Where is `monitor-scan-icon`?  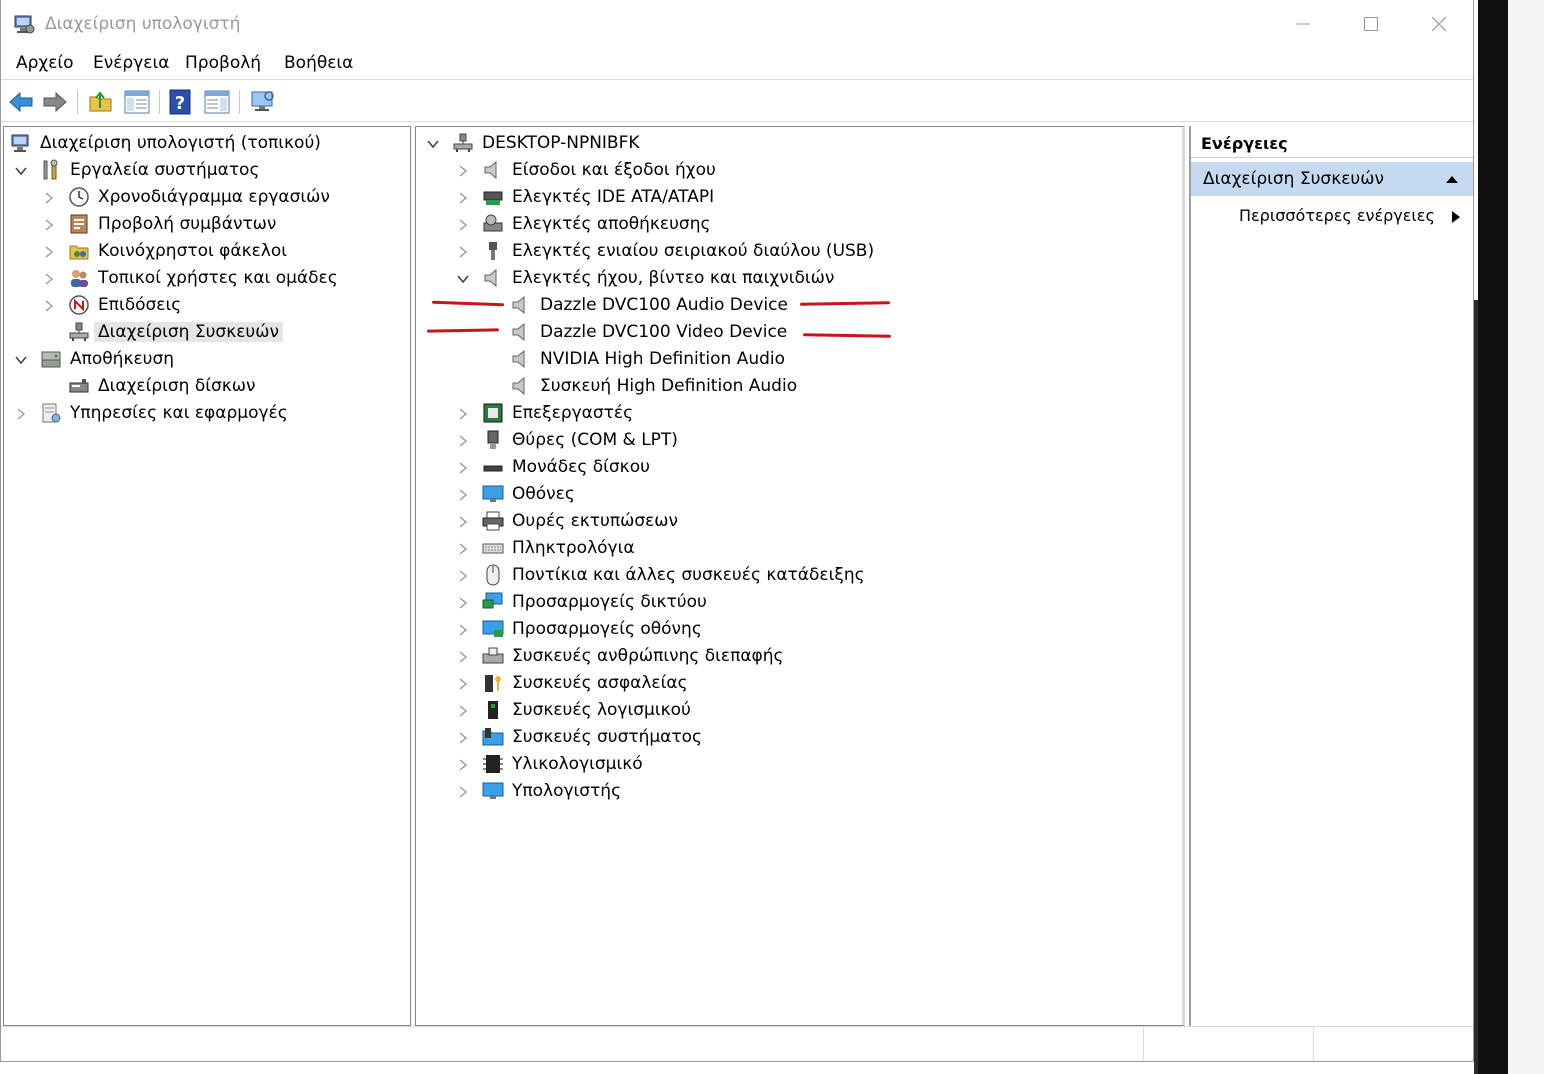
monitor-scan-icon is located at coordinates (262, 101).